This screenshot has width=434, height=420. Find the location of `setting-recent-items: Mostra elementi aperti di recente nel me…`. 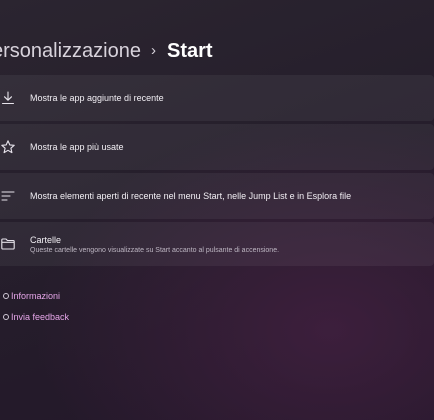

setting-recent-items: Mostra elementi aperti di recente nel me… is located at coordinates (217, 196).